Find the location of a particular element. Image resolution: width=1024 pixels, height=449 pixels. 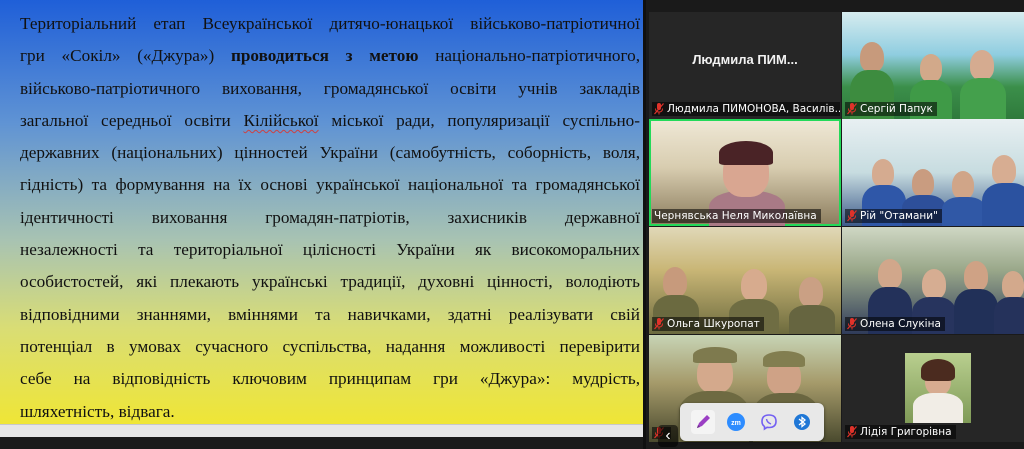

participant-nameplate: Ольга Шкуропат is located at coordinates (708, 324).